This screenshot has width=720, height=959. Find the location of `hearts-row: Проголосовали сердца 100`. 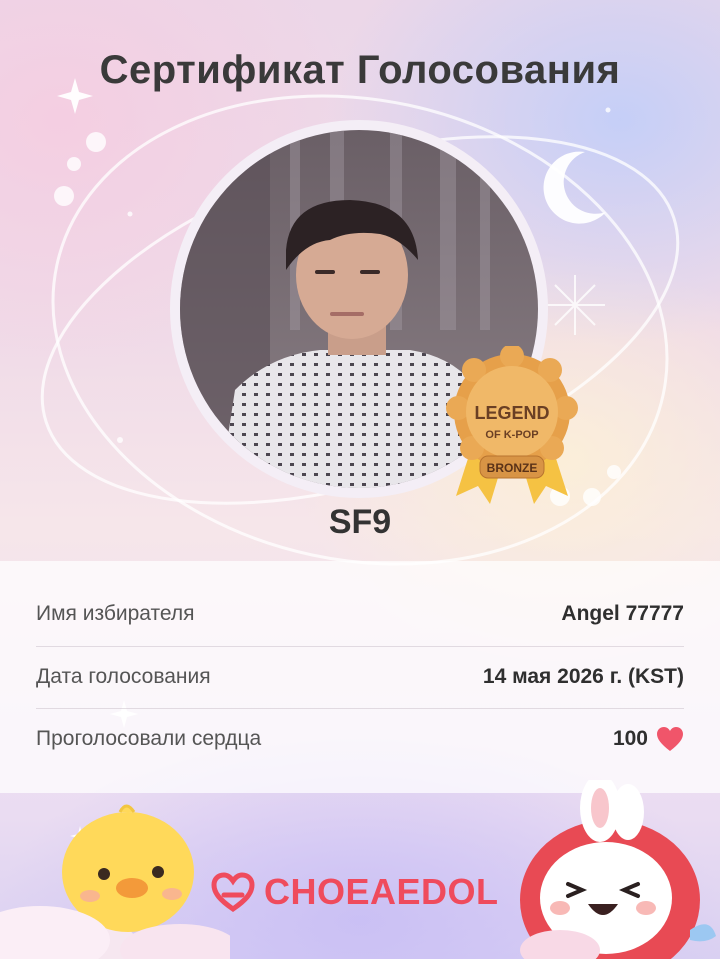

hearts-row: Проголосовали сердца 100 is located at coordinates (360, 739).